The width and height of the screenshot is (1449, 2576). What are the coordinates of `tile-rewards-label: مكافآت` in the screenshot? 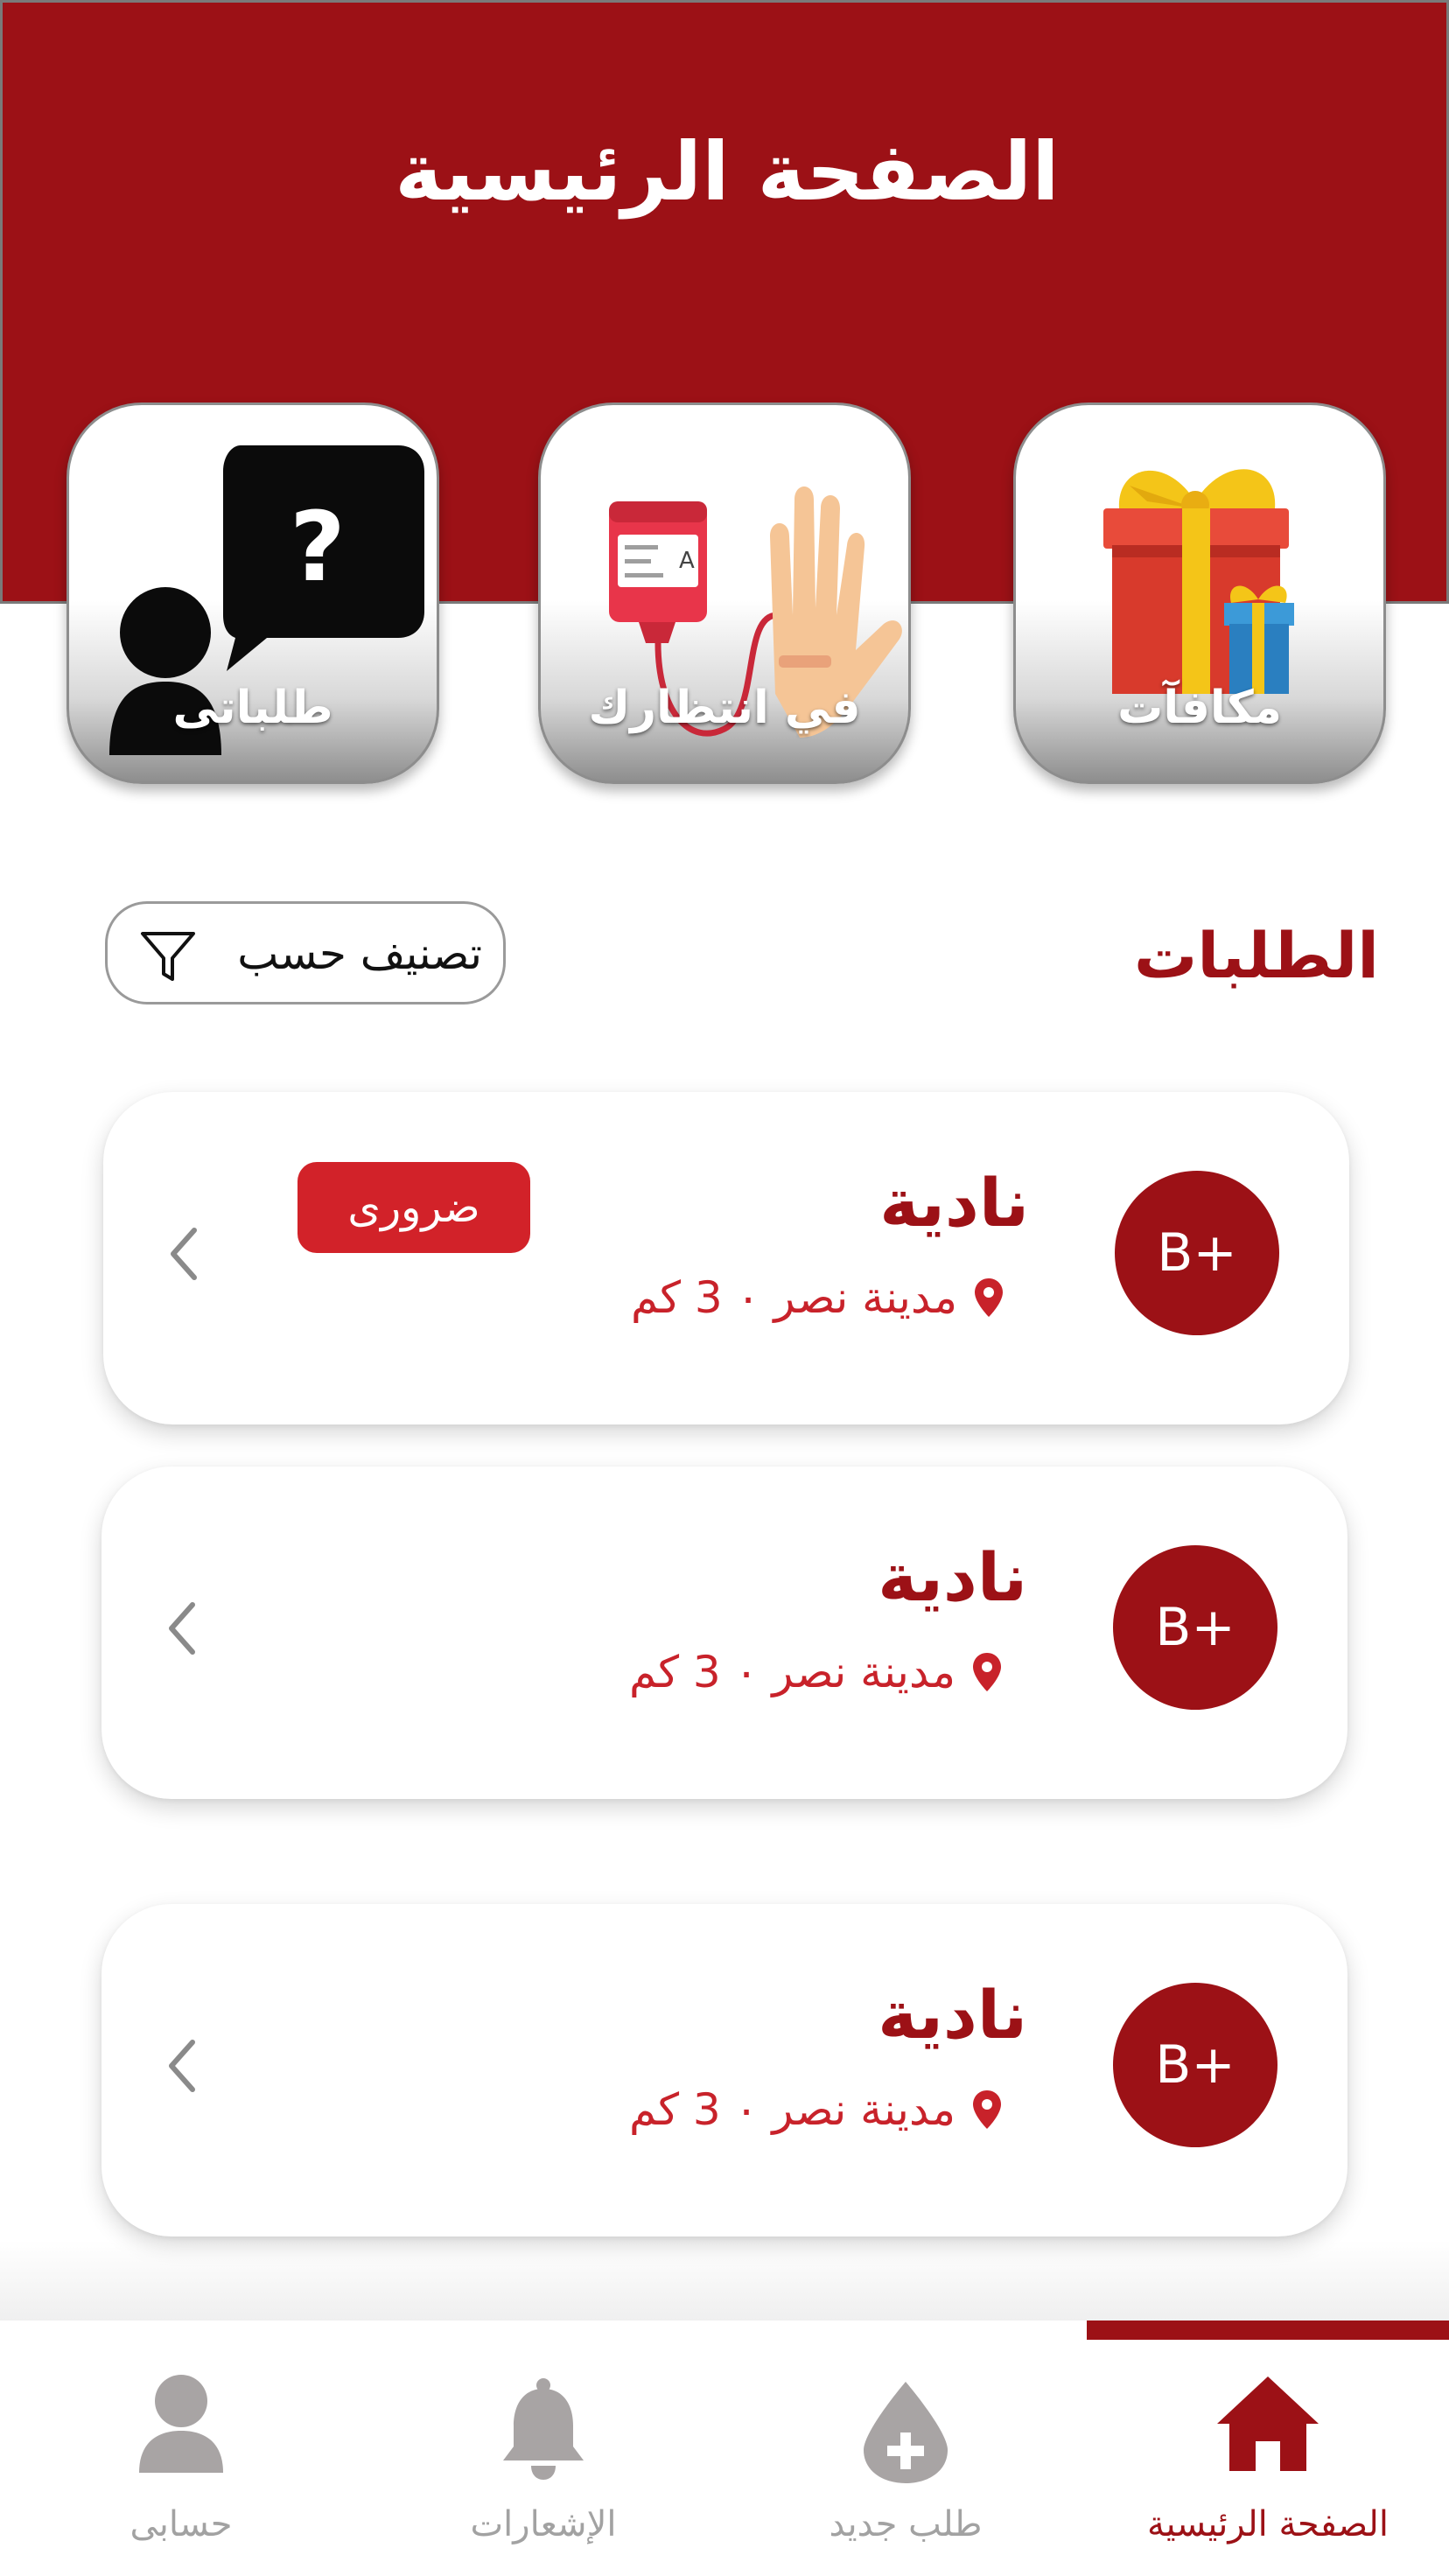 It's located at (1199, 708).